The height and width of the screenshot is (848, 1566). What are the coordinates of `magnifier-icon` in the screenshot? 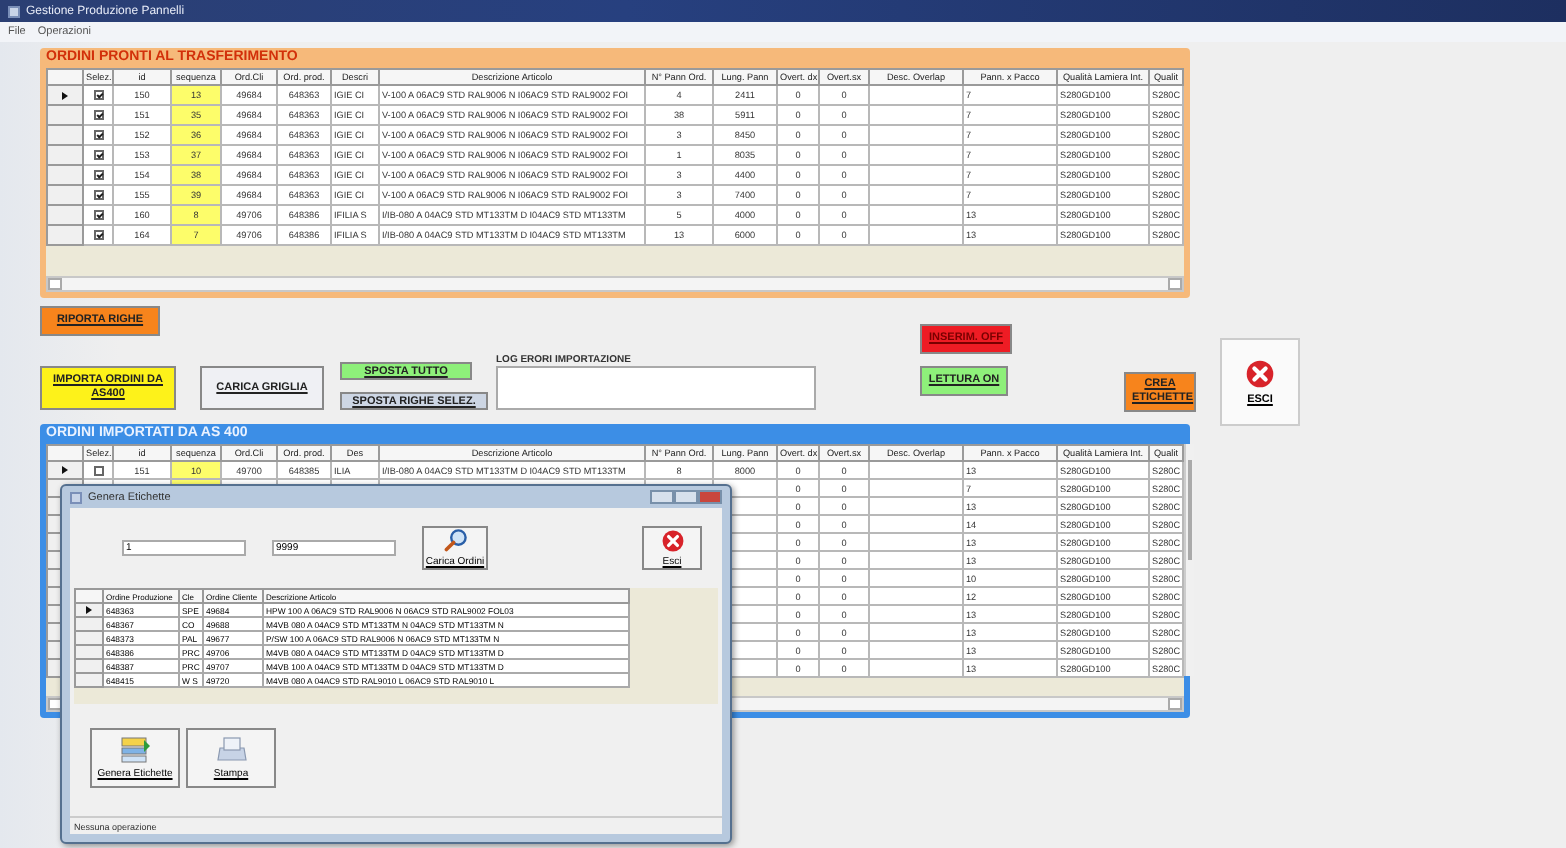 It's located at (455, 540).